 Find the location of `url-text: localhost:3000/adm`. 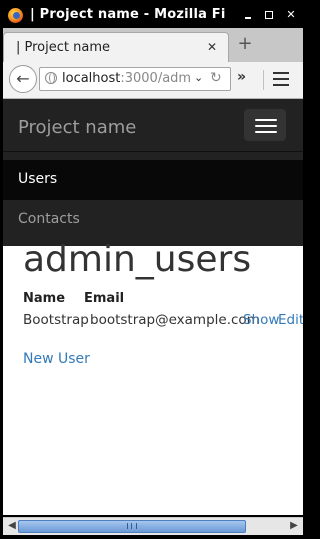

url-text: localhost:3000/adm is located at coordinates (126, 78).